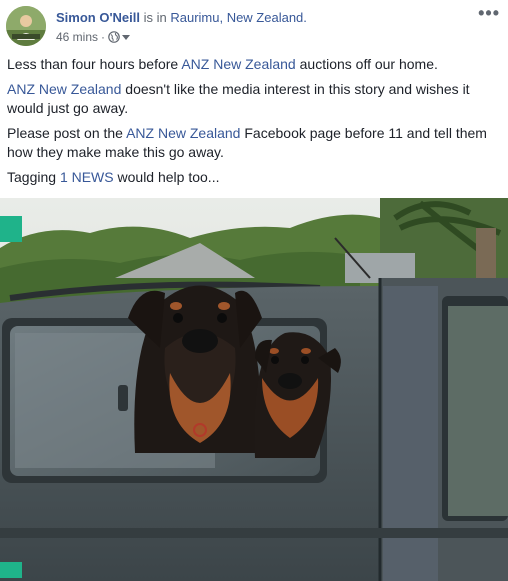  Describe the element at coordinates (67, 133) in the screenshot. I see `p3-text-start: Please post on the` at that location.